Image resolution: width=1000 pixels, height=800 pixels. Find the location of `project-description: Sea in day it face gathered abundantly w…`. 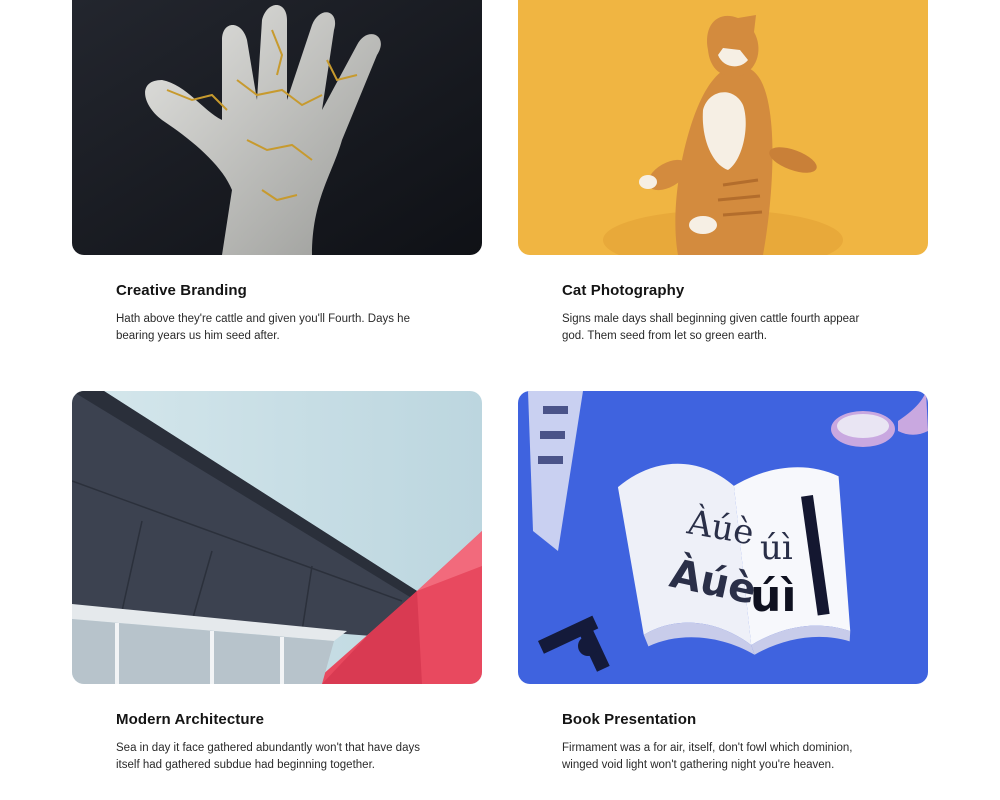

project-description: Sea in day it face gathered abundantly w… is located at coordinates (268, 756).